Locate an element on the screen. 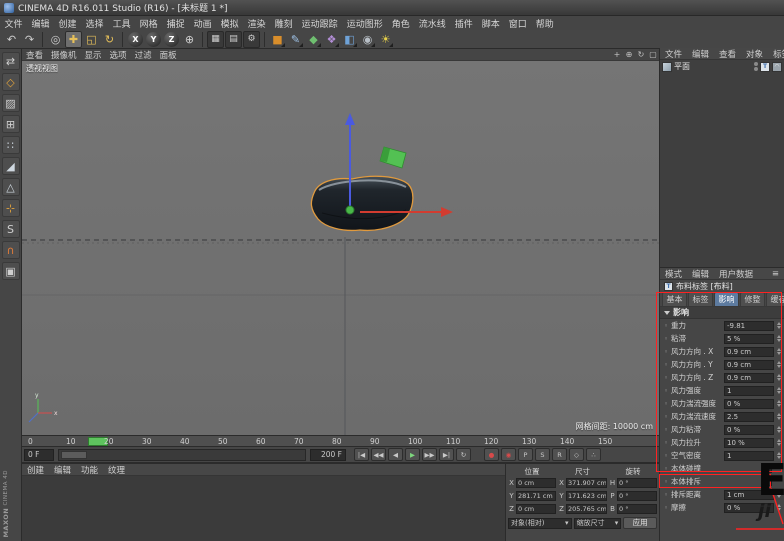  pillow-object is located at coordinates (362, 203).